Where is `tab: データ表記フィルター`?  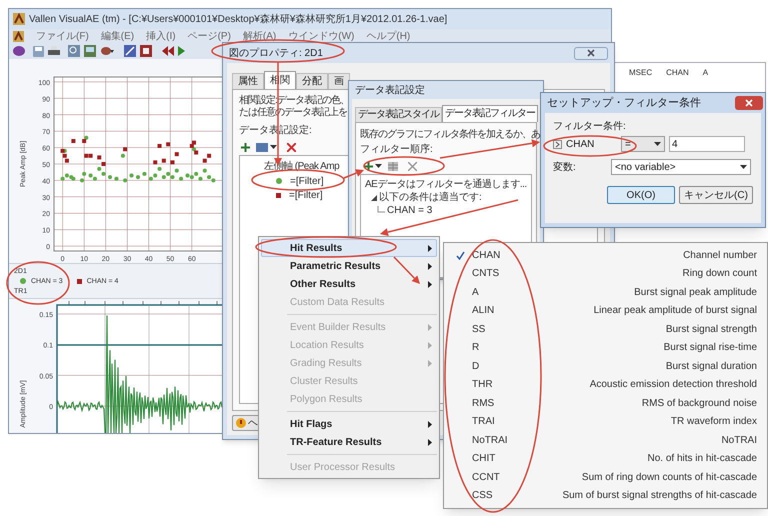
tab: データ表記フィルター is located at coordinates (490, 113).